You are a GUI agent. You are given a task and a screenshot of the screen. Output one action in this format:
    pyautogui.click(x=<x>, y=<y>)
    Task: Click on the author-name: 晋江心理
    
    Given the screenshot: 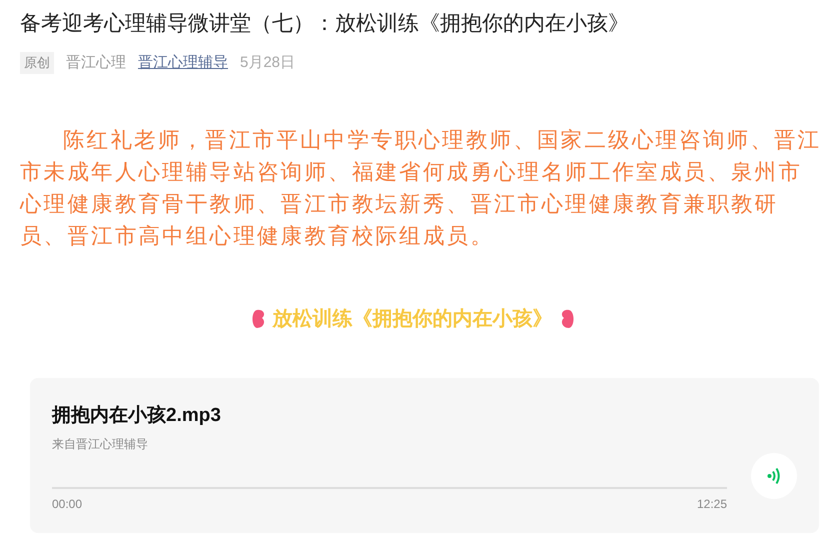 What is the action you would take?
    pyautogui.click(x=96, y=62)
    